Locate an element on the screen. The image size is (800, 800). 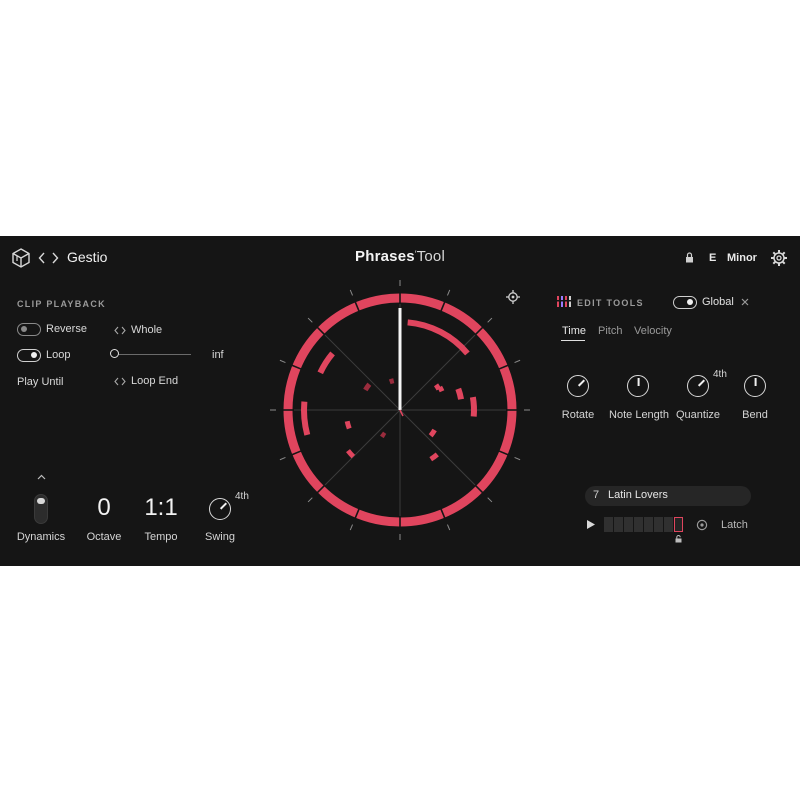
global-label: Global is located at coordinates (718, 302).